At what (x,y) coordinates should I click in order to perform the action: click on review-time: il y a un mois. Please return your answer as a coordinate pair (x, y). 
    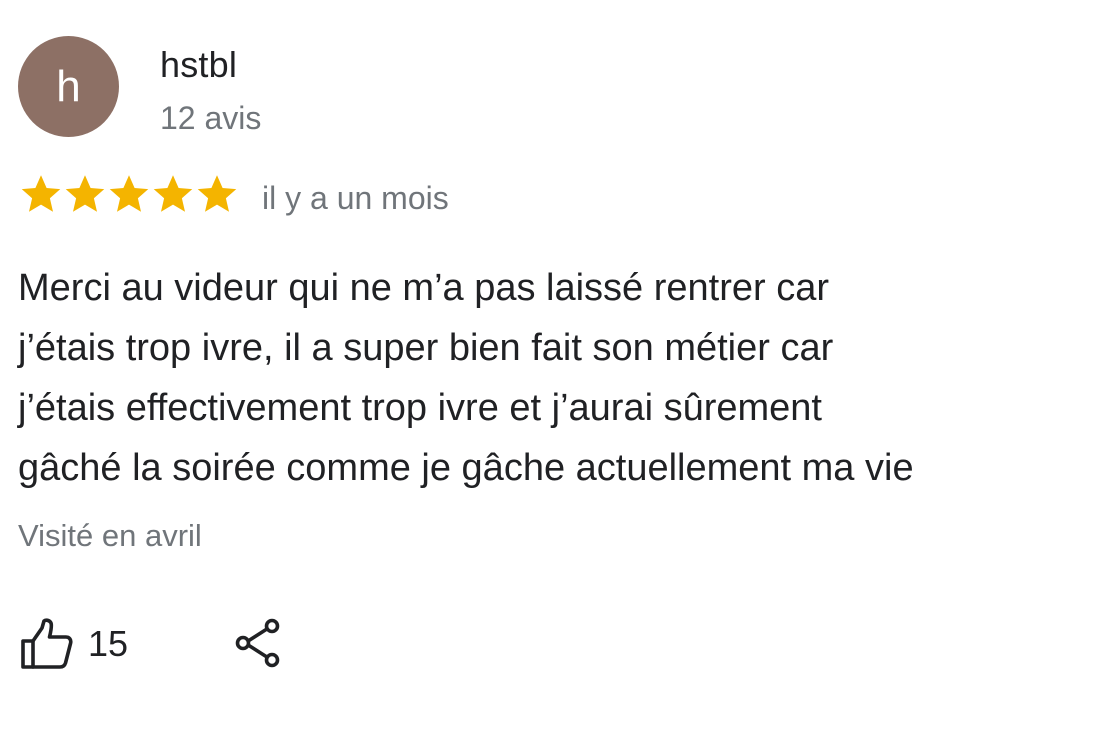
    Looking at the image, I should click on (355, 198).